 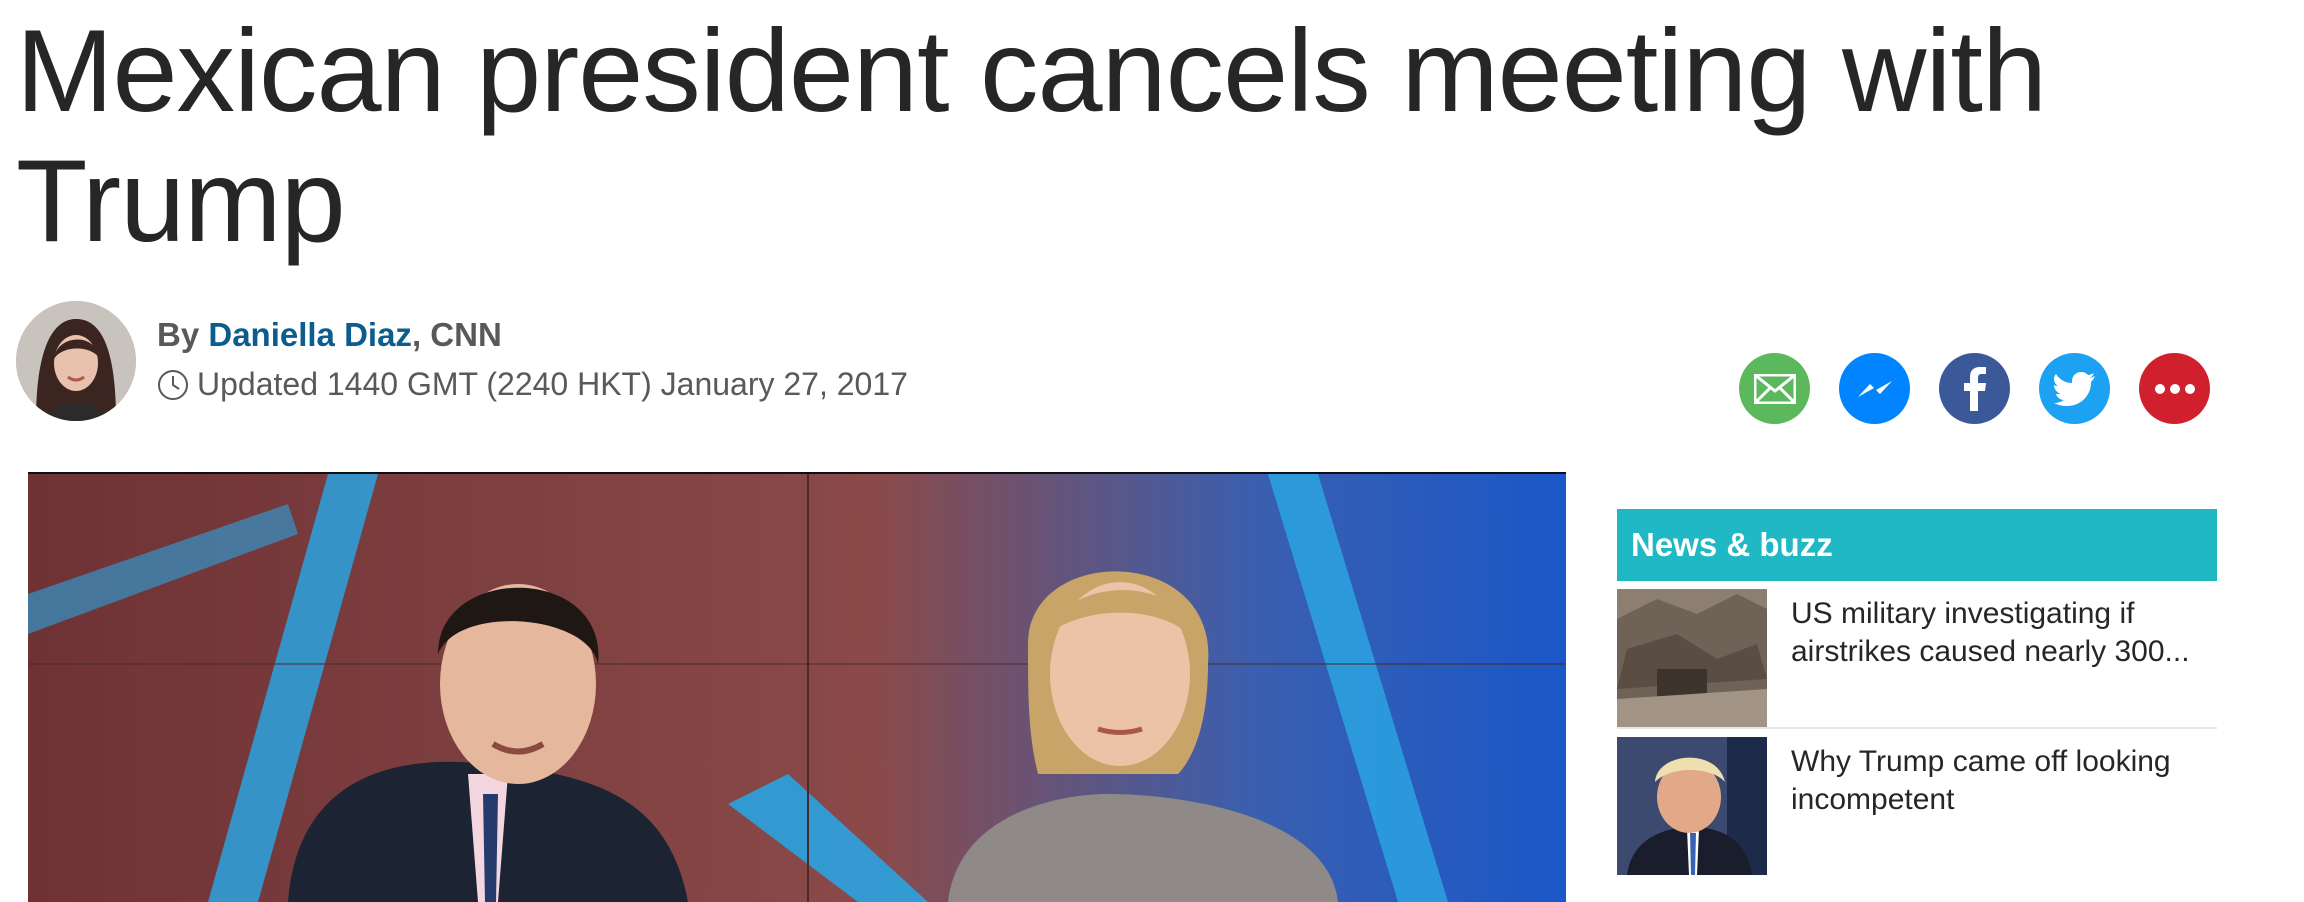 I want to click on facebook-share-button, so click(x=1974, y=388).